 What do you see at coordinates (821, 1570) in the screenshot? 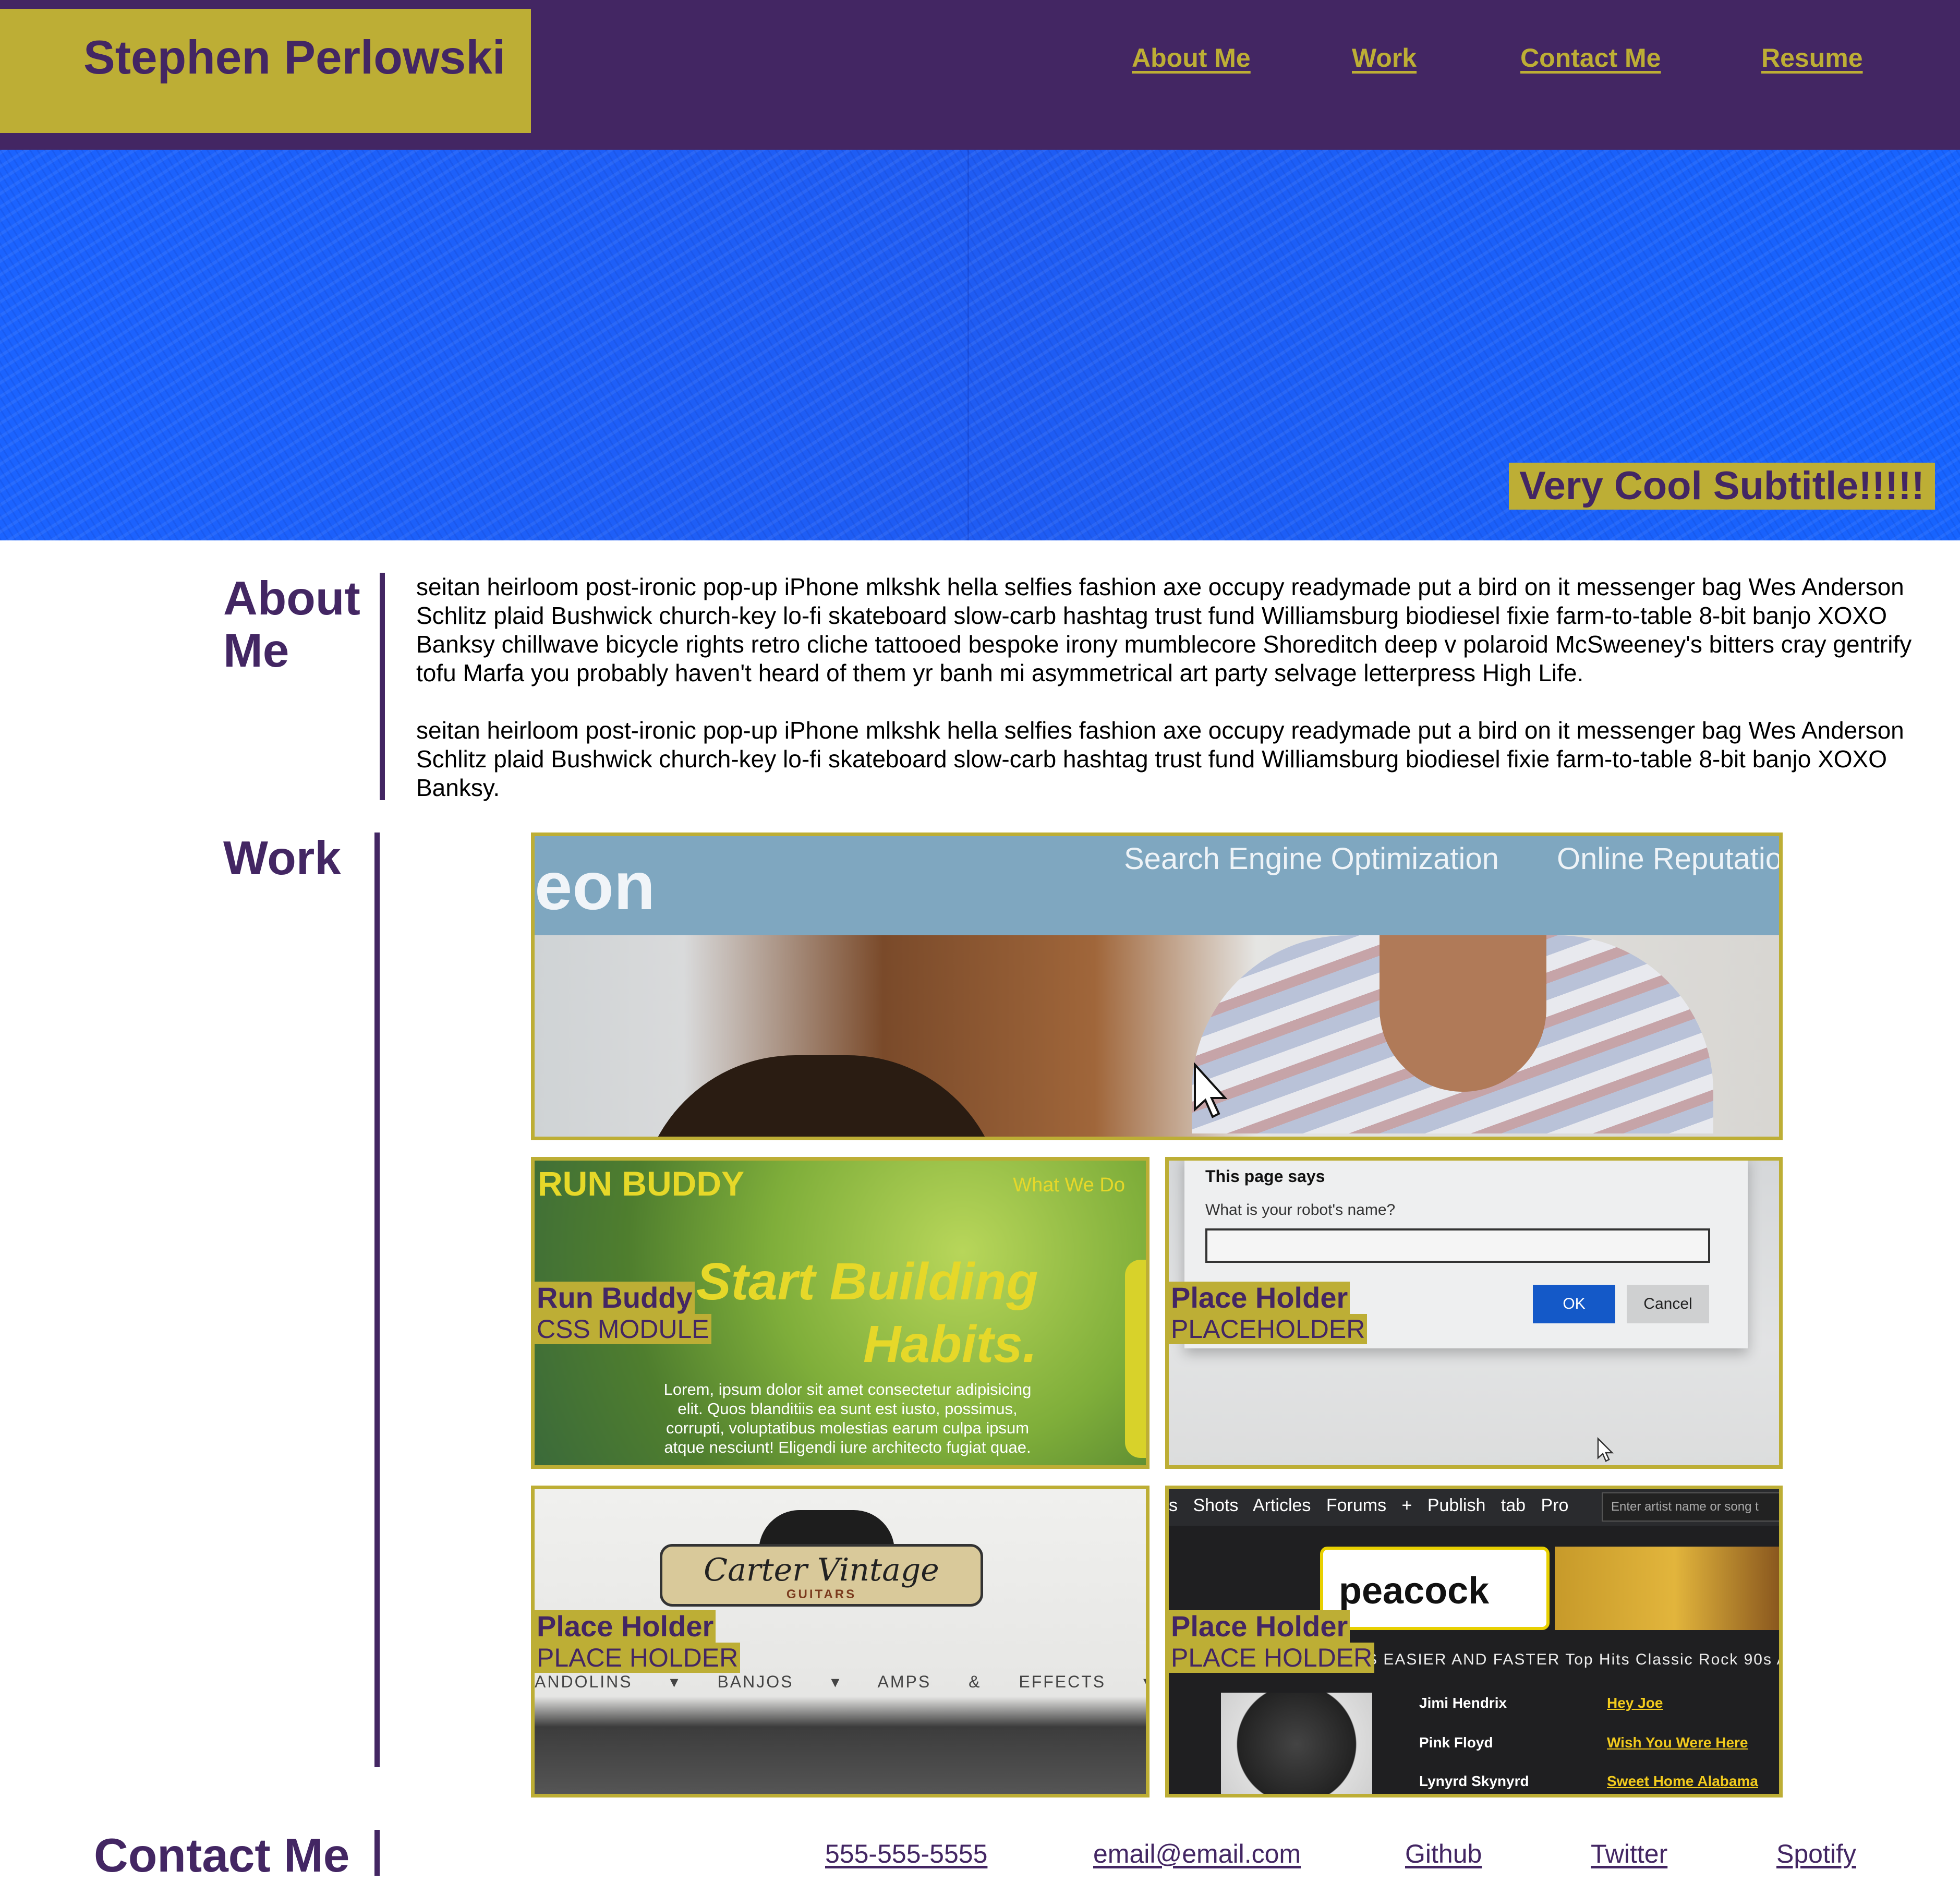
I see `carter-vintage-logo-text: Carter Vintage` at bounding box center [821, 1570].